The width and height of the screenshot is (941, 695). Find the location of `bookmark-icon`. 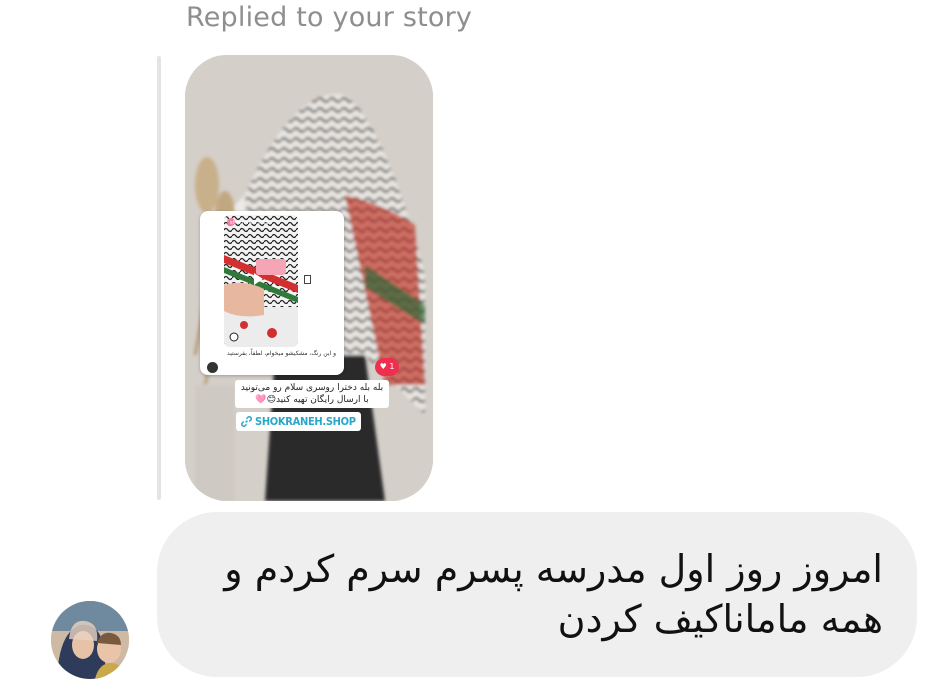

bookmark-icon is located at coordinates (307, 279).